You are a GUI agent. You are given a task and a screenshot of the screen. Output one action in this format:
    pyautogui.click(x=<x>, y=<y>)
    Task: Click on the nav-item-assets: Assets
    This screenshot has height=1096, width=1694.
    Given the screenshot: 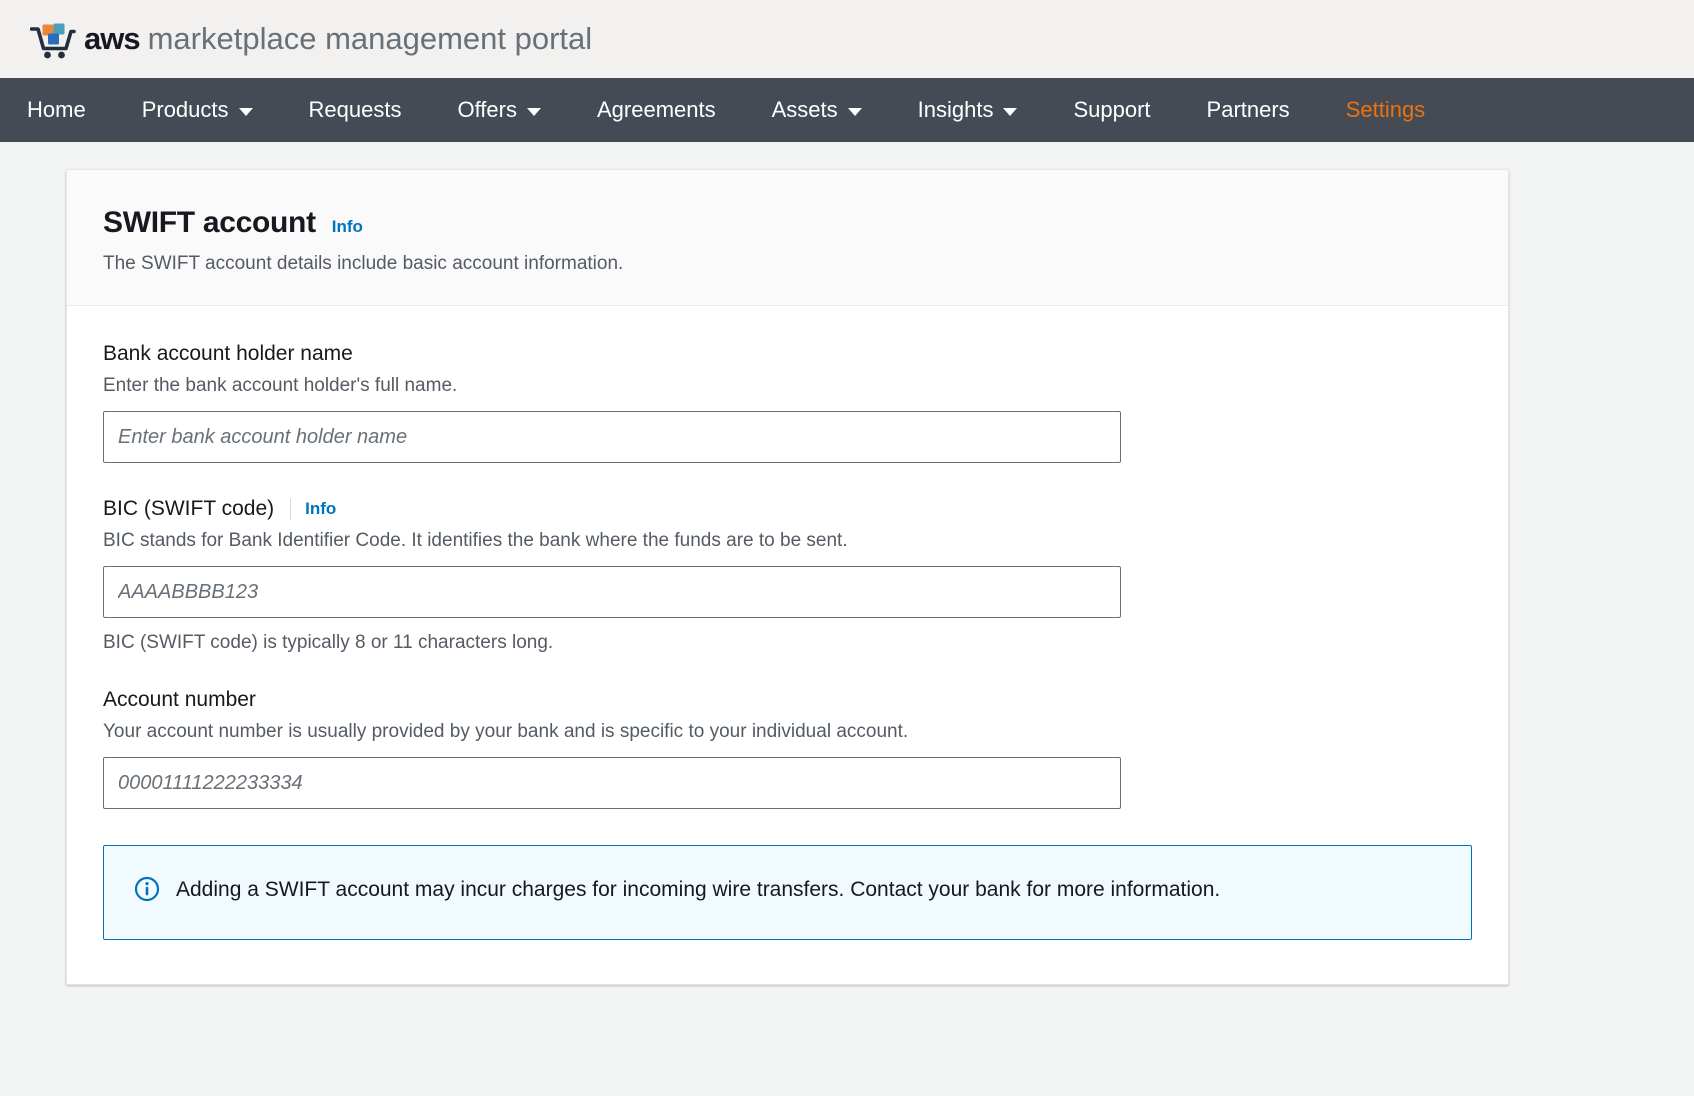 What is the action you would take?
    pyautogui.click(x=817, y=110)
    